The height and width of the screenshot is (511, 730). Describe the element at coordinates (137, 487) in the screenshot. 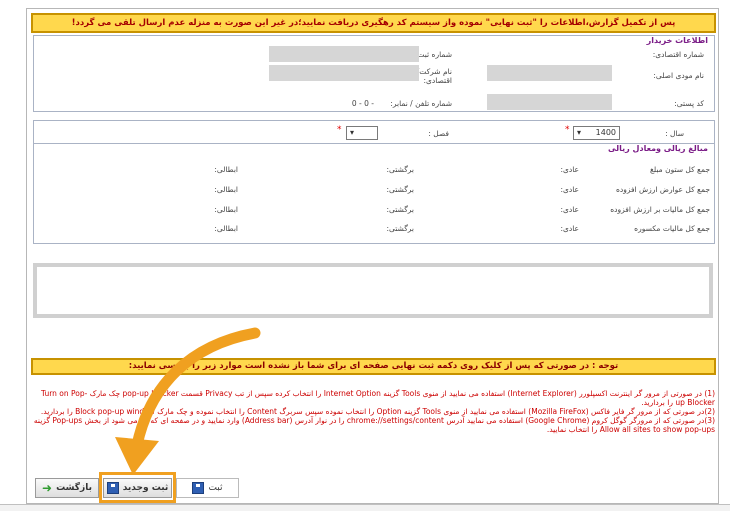

I see `highlight-box` at that location.